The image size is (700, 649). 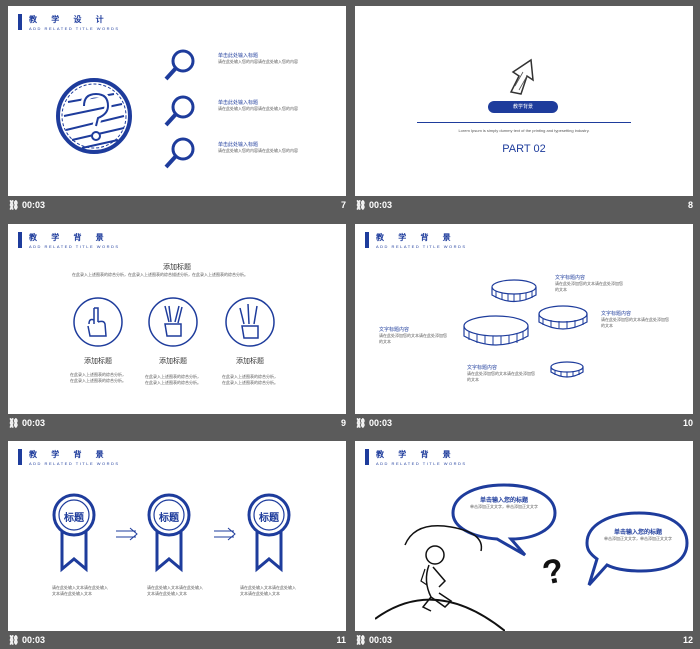 I want to click on part-label: PART 02, so click(x=524, y=149).